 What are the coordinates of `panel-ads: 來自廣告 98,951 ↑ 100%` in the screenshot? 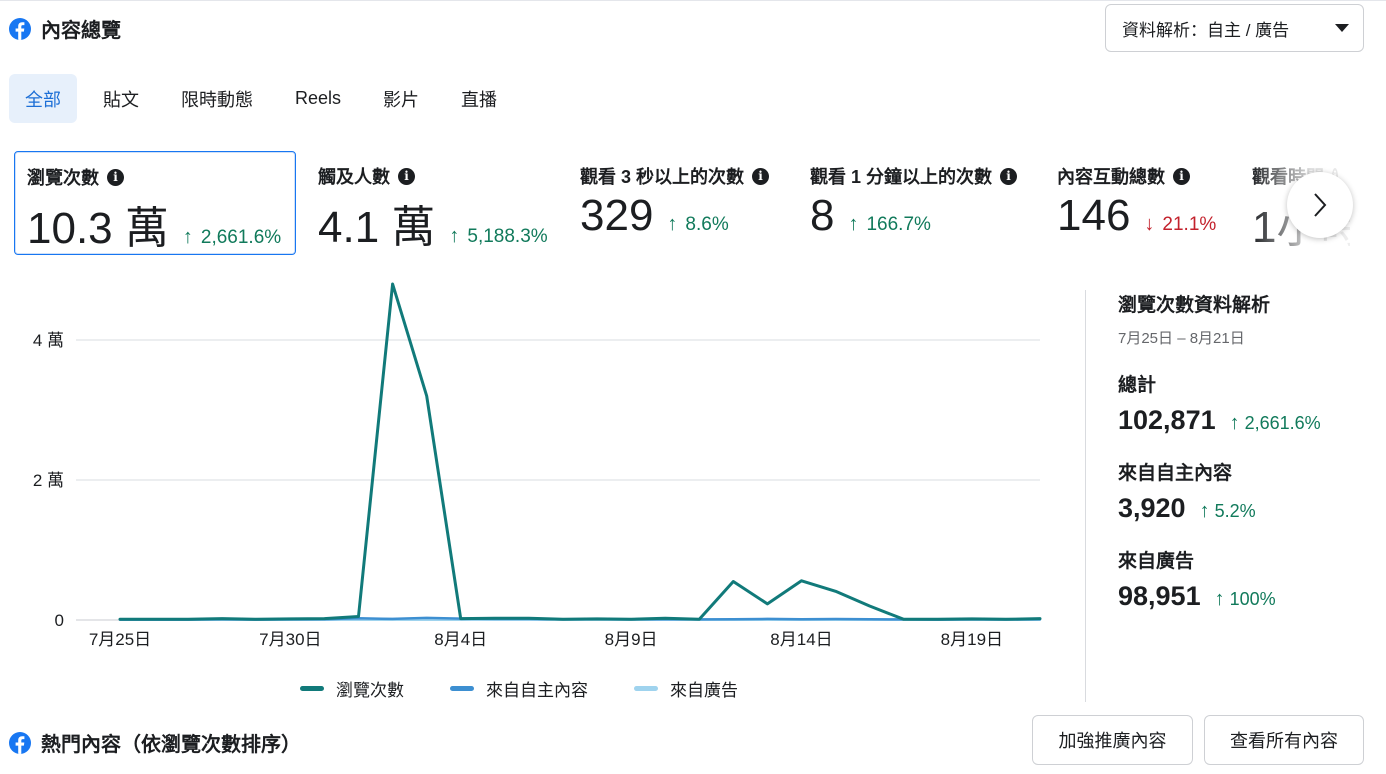 It's located at (1197, 581).